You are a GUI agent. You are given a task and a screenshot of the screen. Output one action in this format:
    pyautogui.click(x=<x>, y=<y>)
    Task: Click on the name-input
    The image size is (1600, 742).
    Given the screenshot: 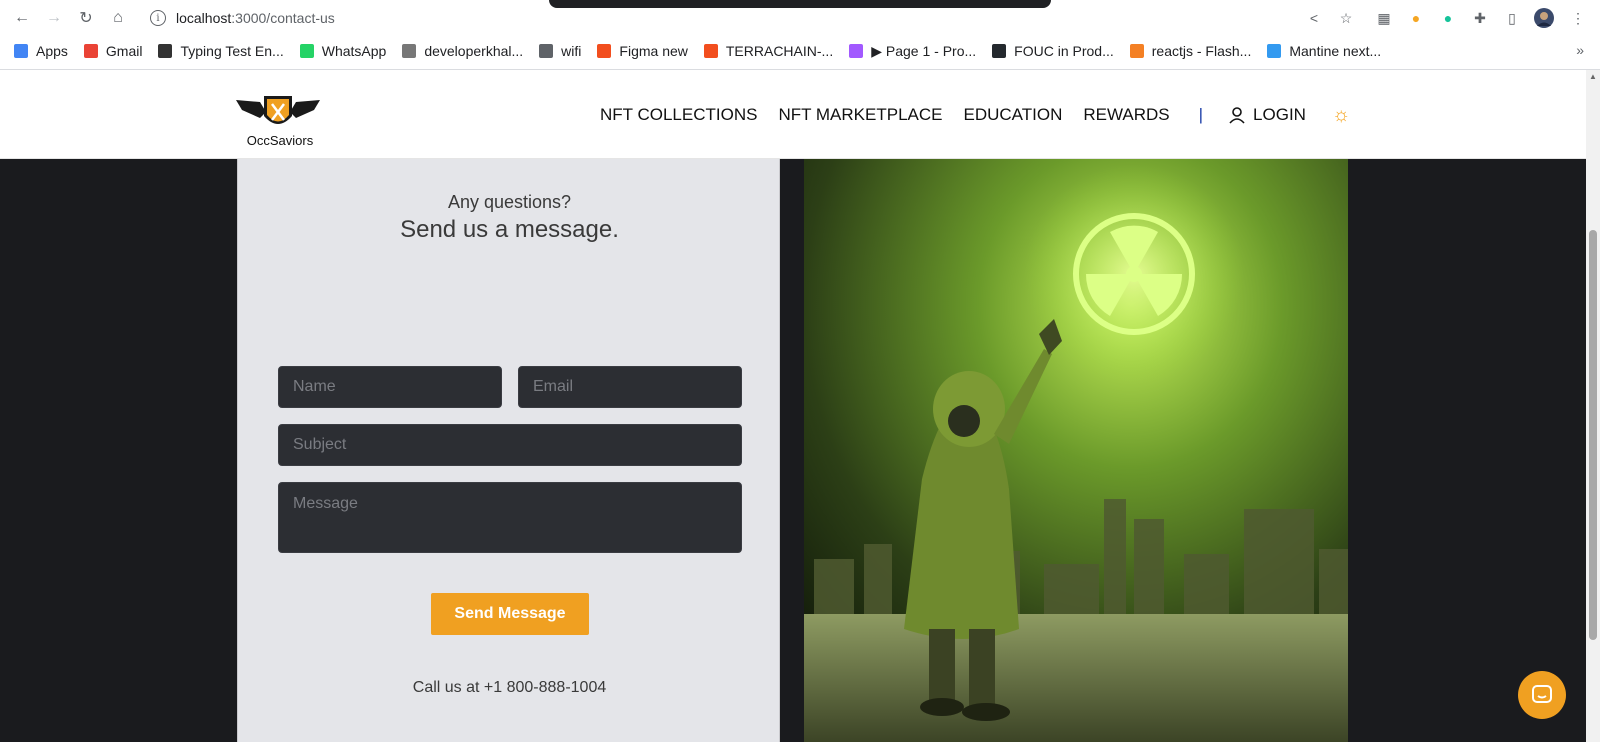 What is the action you would take?
    pyautogui.click(x=390, y=387)
    